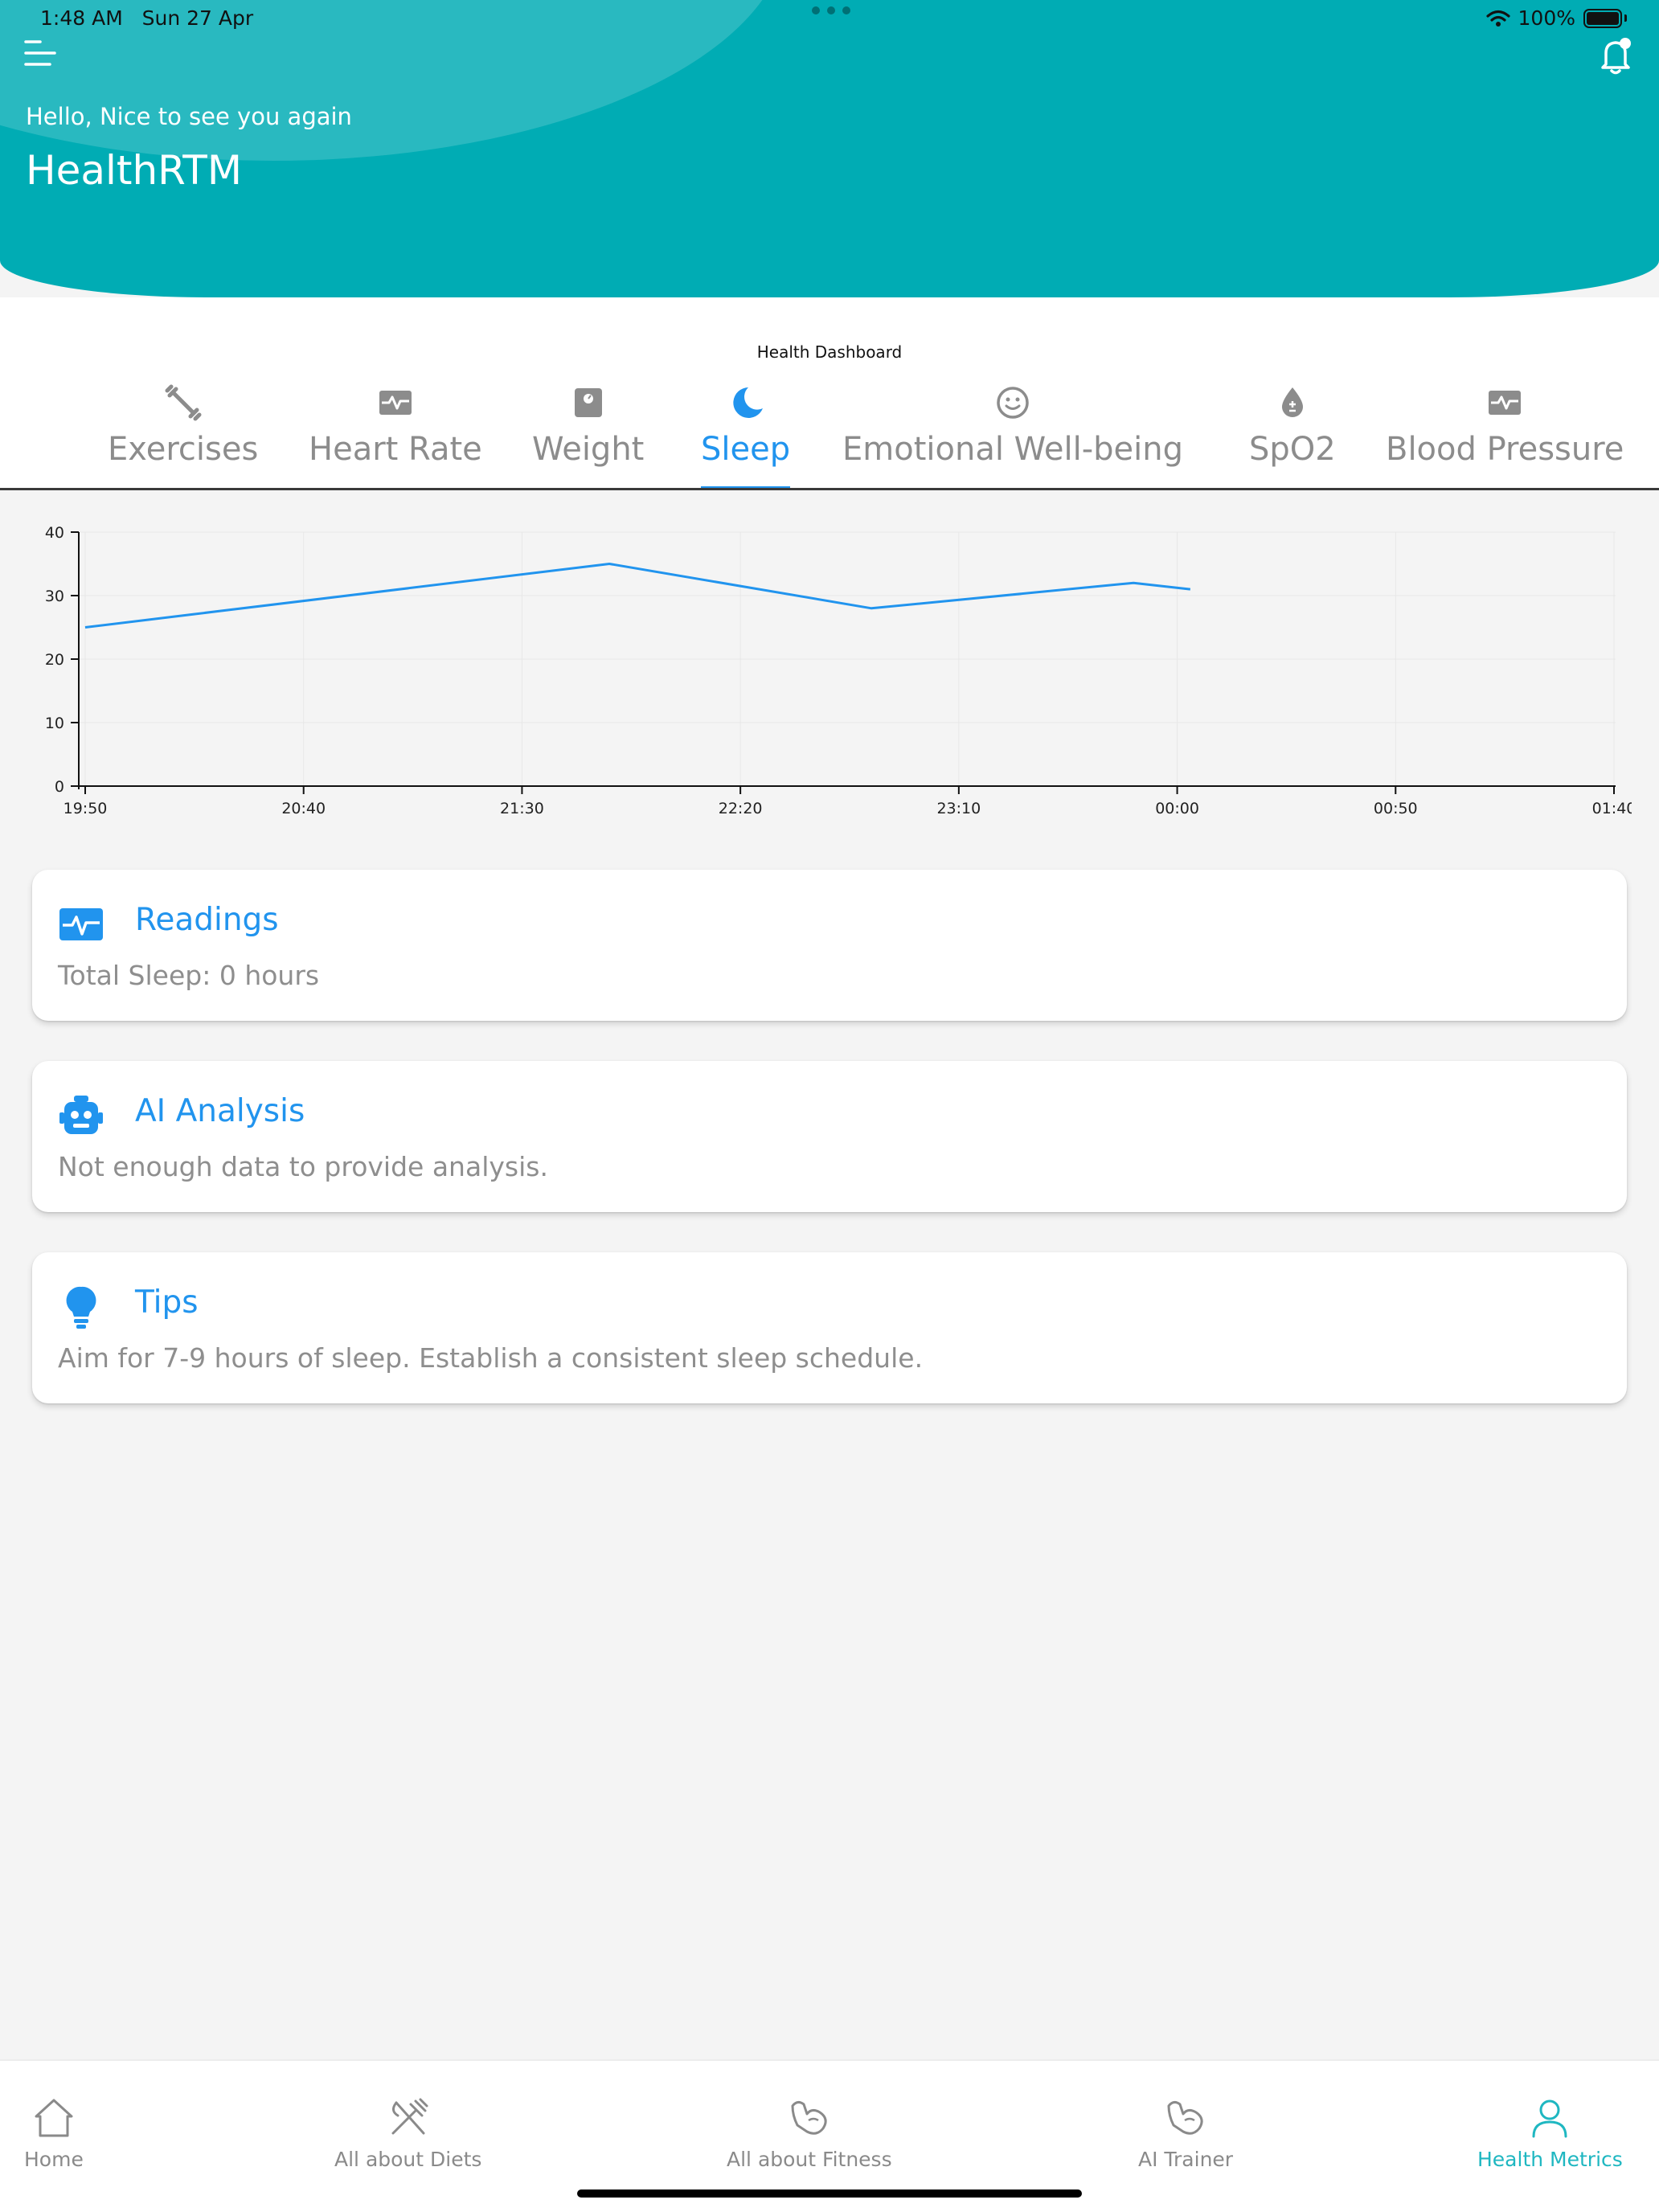 The image size is (1659, 2212). I want to click on status-bar-right: 100%, so click(1556, 18).